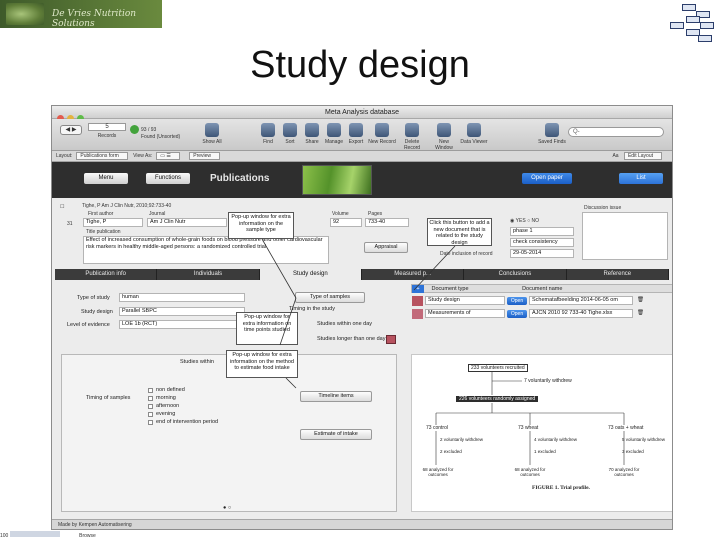 This screenshot has height=540, width=720. What do you see at coordinates (134, 129) in the screenshot?
I see `found-pie-icon` at bounding box center [134, 129].